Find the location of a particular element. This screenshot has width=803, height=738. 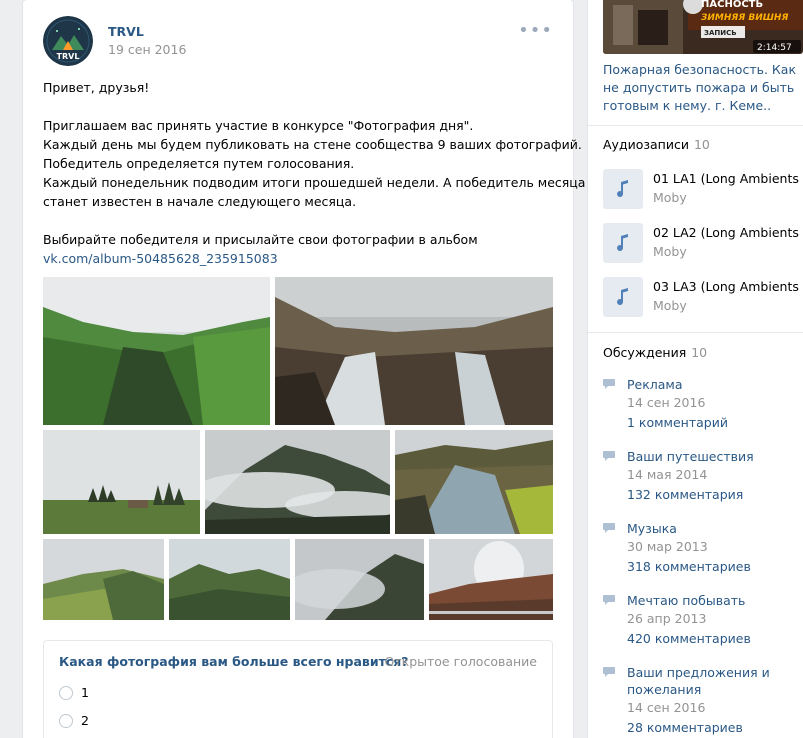

post-text-line: Привет, друзья! is located at coordinates (96, 87).